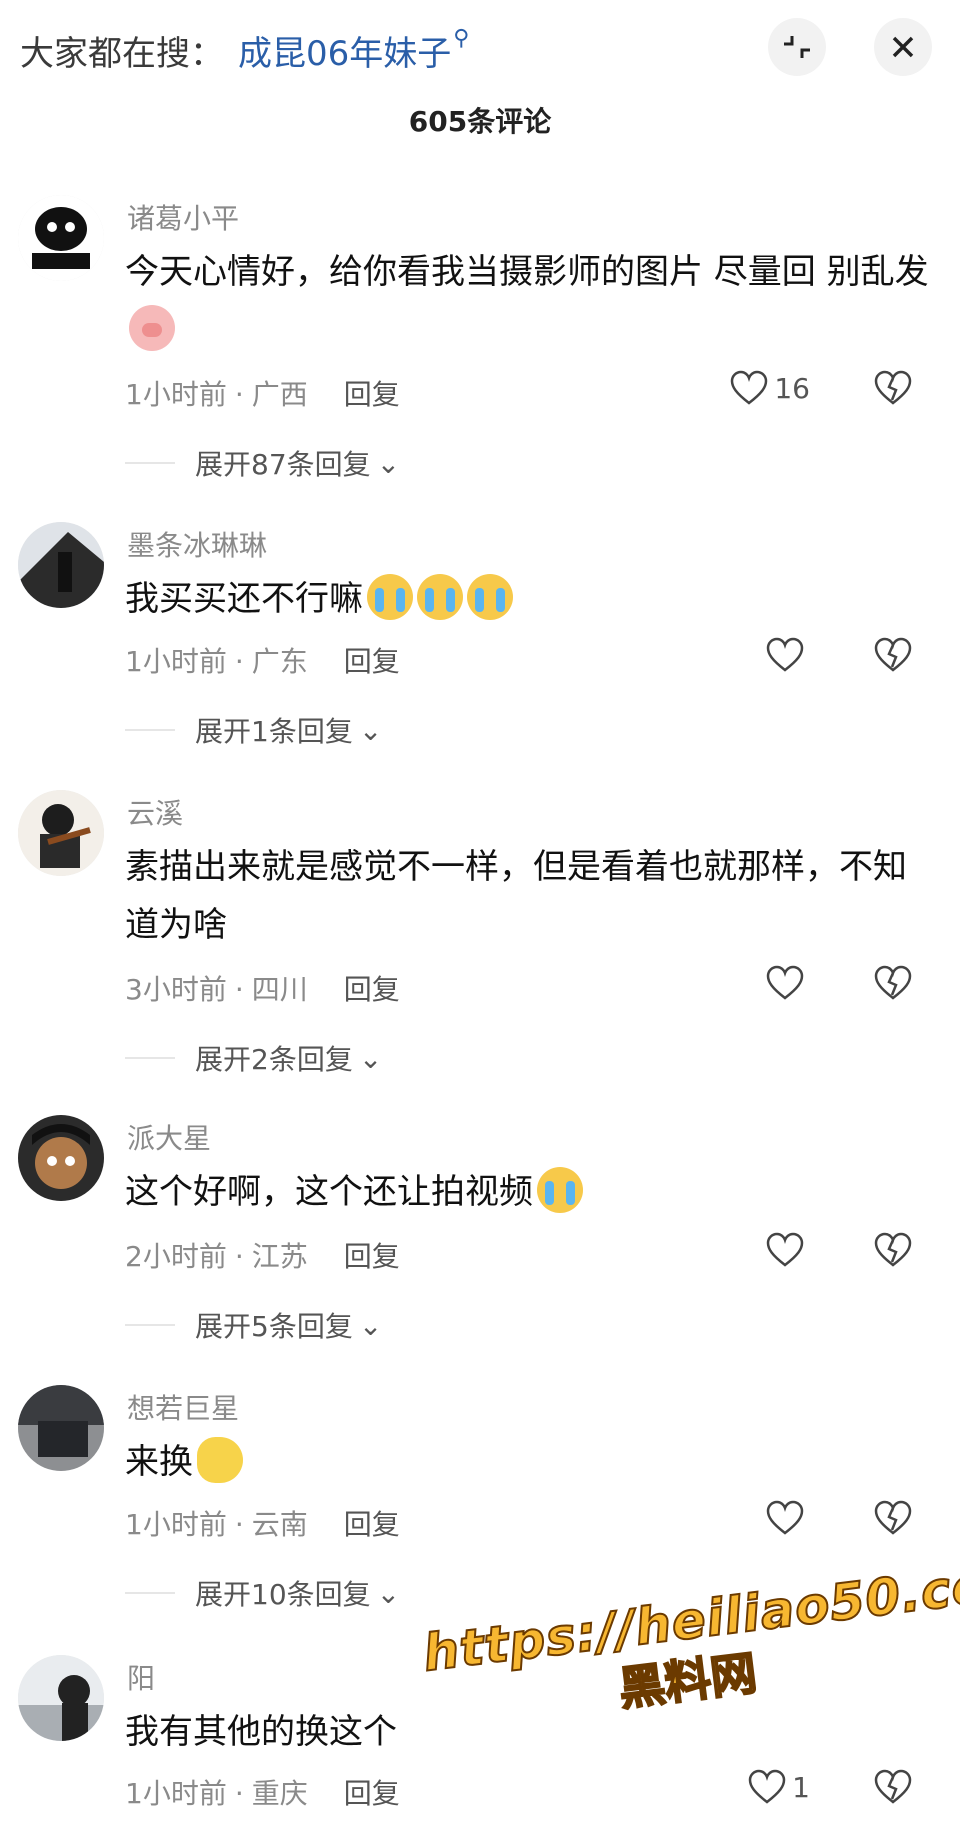  What do you see at coordinates (461, 38) in the screenshot?
I see `search-icon: ⚲` at bounding box center [461, 38].